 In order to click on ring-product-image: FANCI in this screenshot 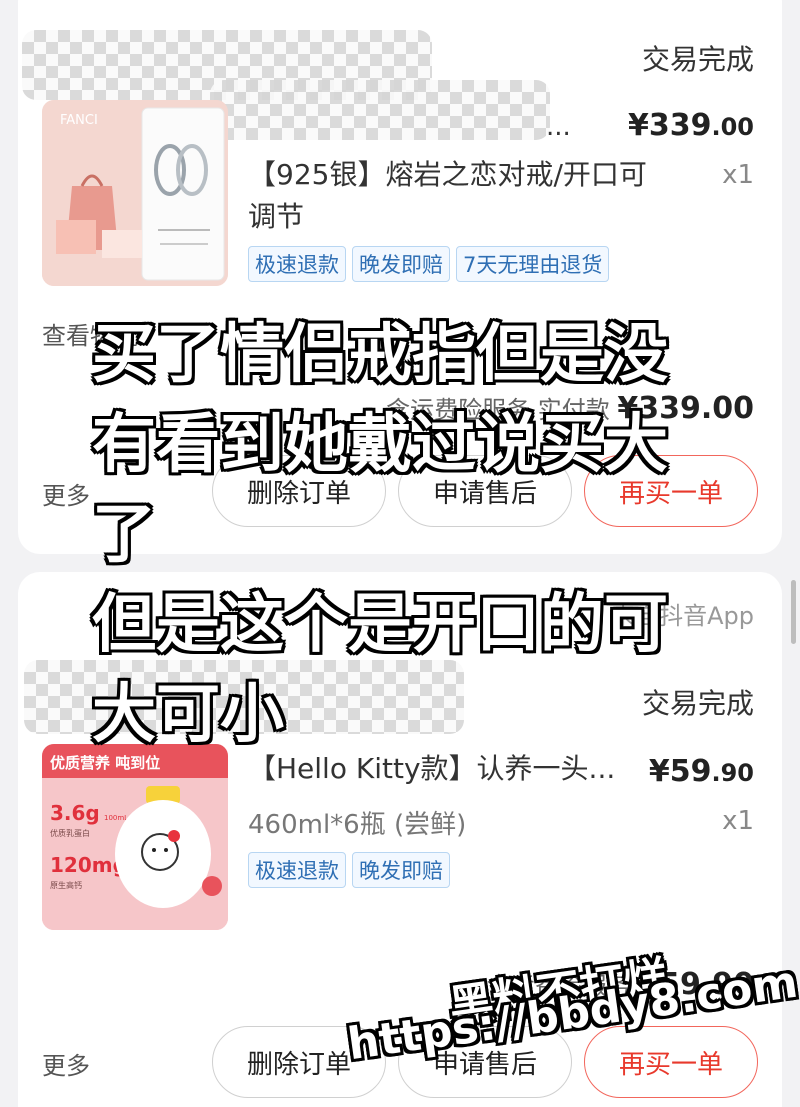, I will do `click(135, 193)`.